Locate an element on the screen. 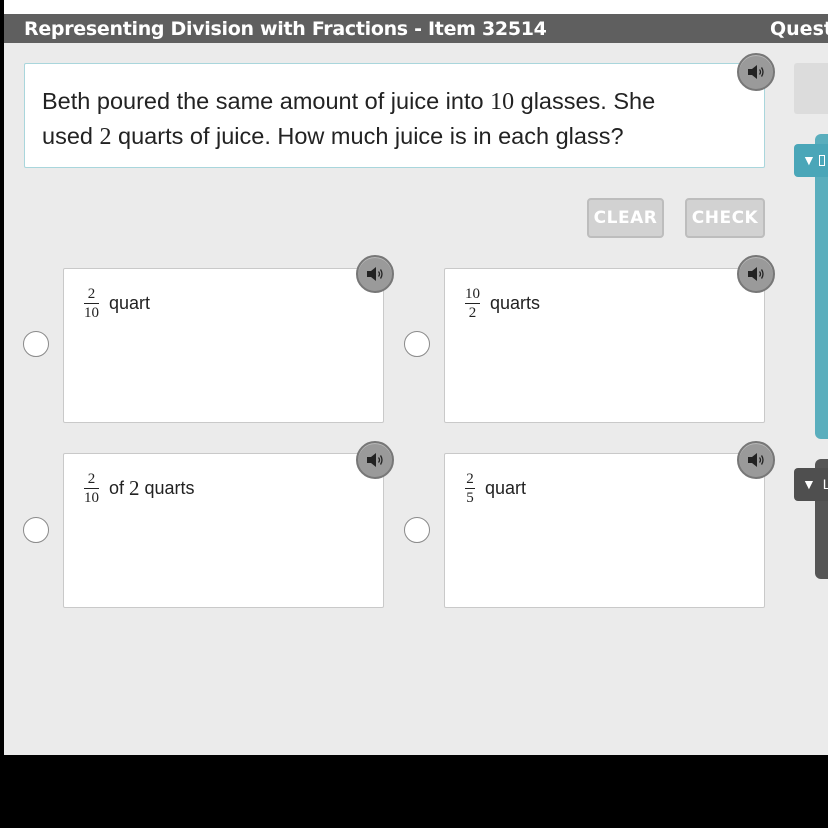 Image resolution: width=828 pixels, height=828 pixels. choice-c-number: 2 is located at coordinates (134, 488).